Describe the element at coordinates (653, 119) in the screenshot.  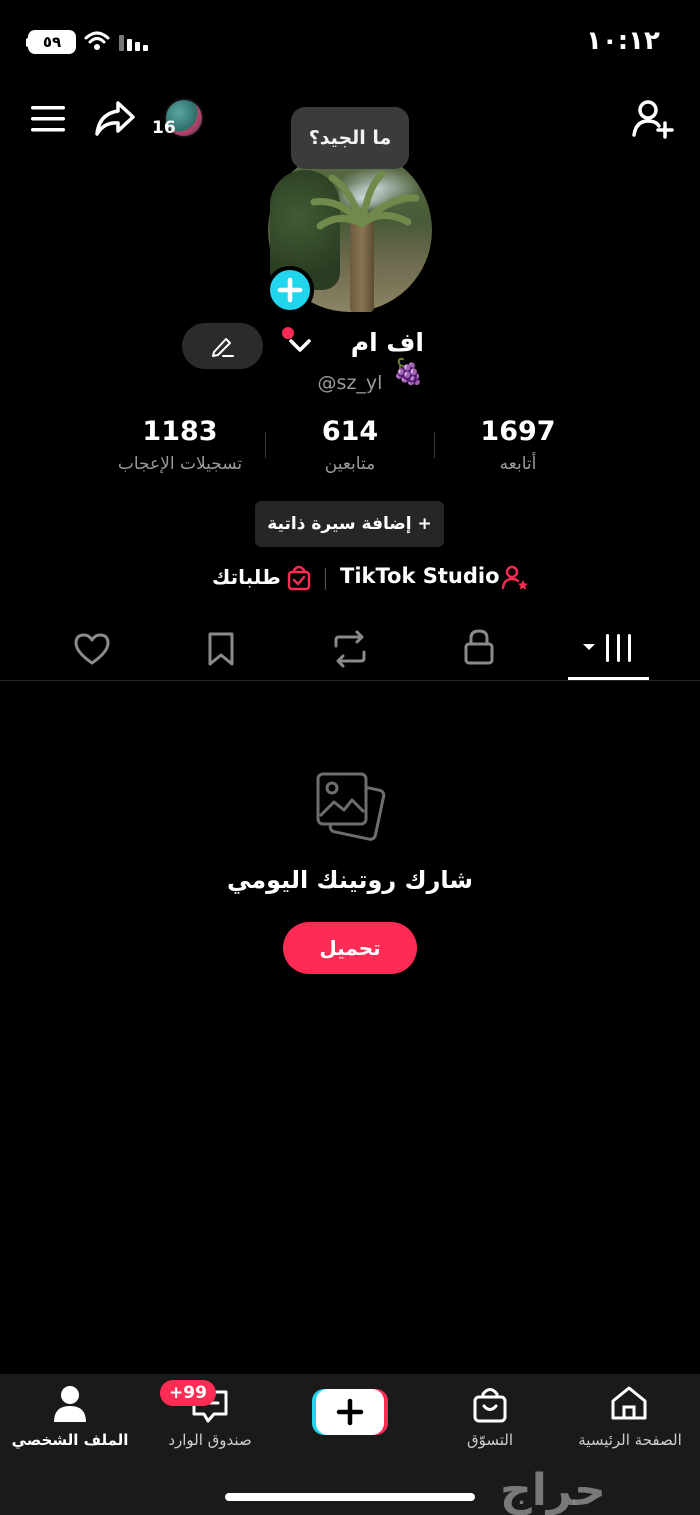
I see `add-friend-icon` at that location.